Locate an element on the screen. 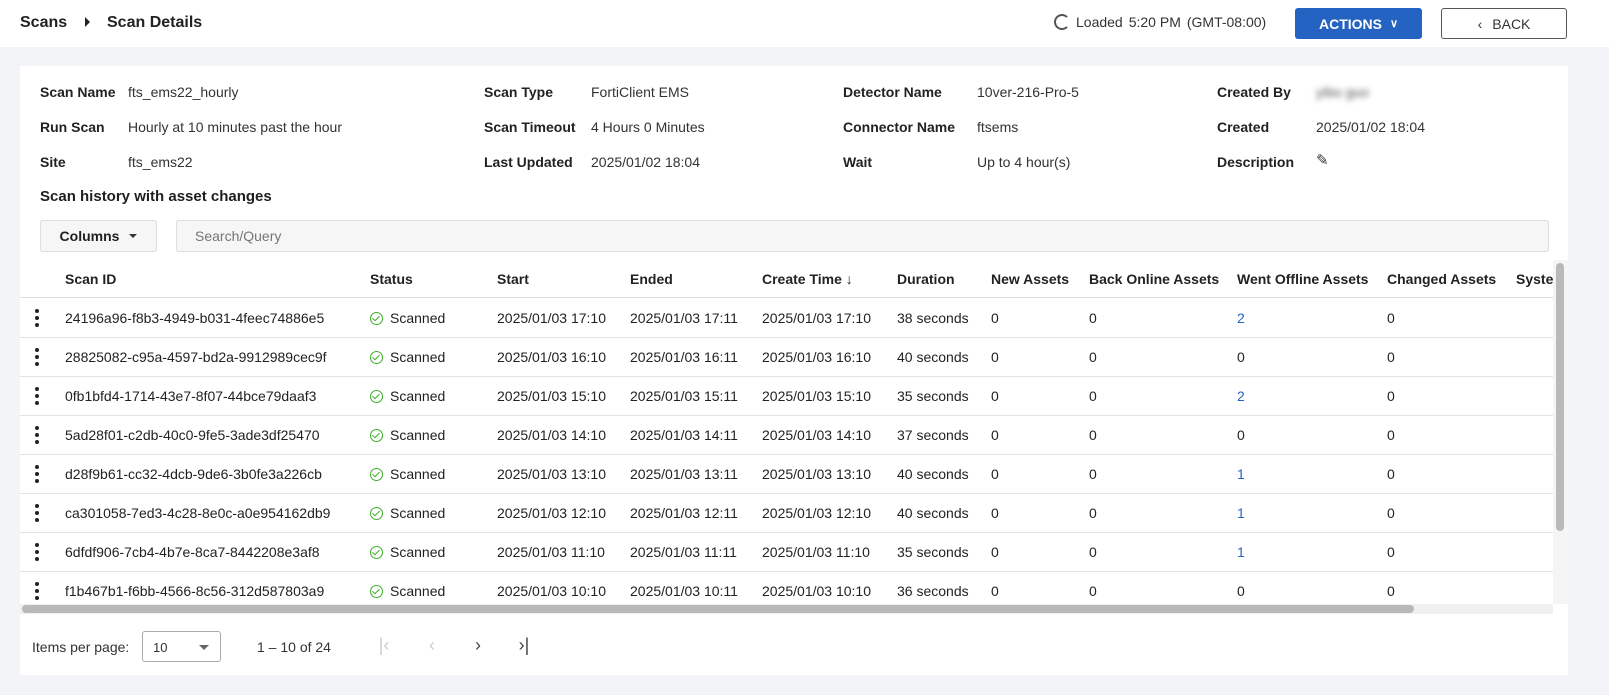 The height and width of the screenshot is (695, 1609). items-per-page-value: 10 is located at coordinates (160, 647).